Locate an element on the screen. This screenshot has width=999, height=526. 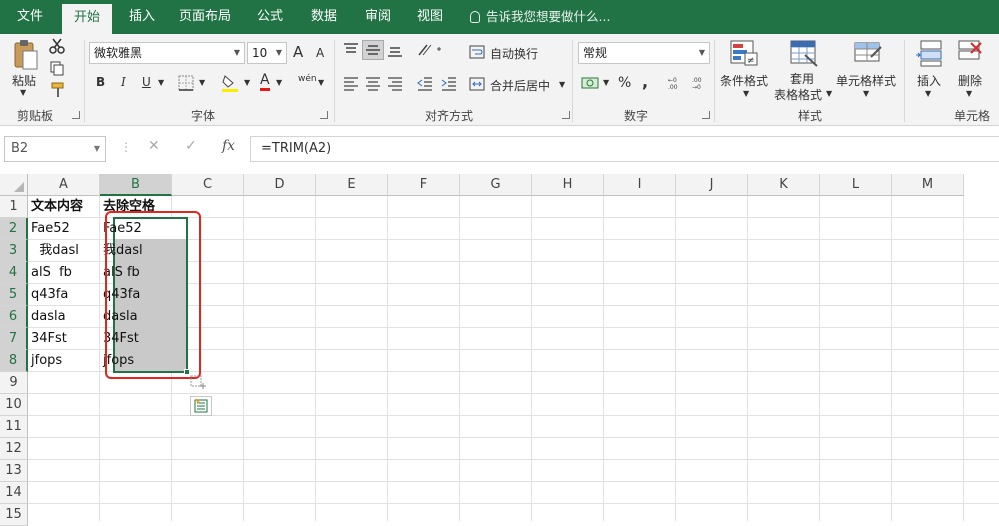
borders-icon is located at coordinates (186, 83).